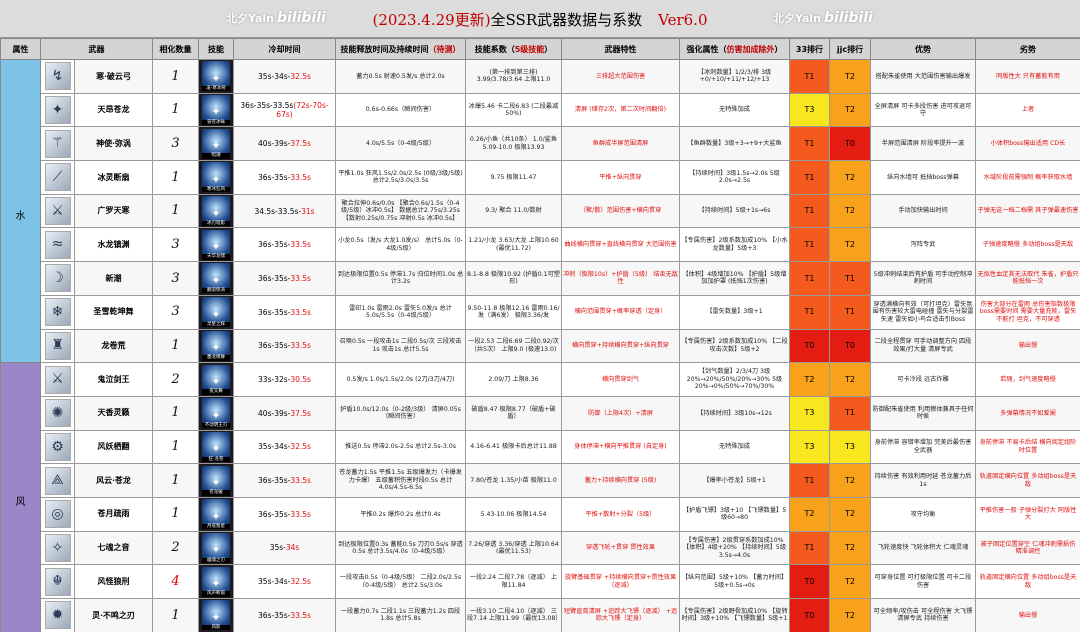 This screenshot has height=632, width=1080. What do you see at coordinates (400, 447) in the screenshot?
I see `release-time: 推送0.5s 停滞2.0s-2.5s 总计2.5s-3.0s` at bounding box center [400, 447].